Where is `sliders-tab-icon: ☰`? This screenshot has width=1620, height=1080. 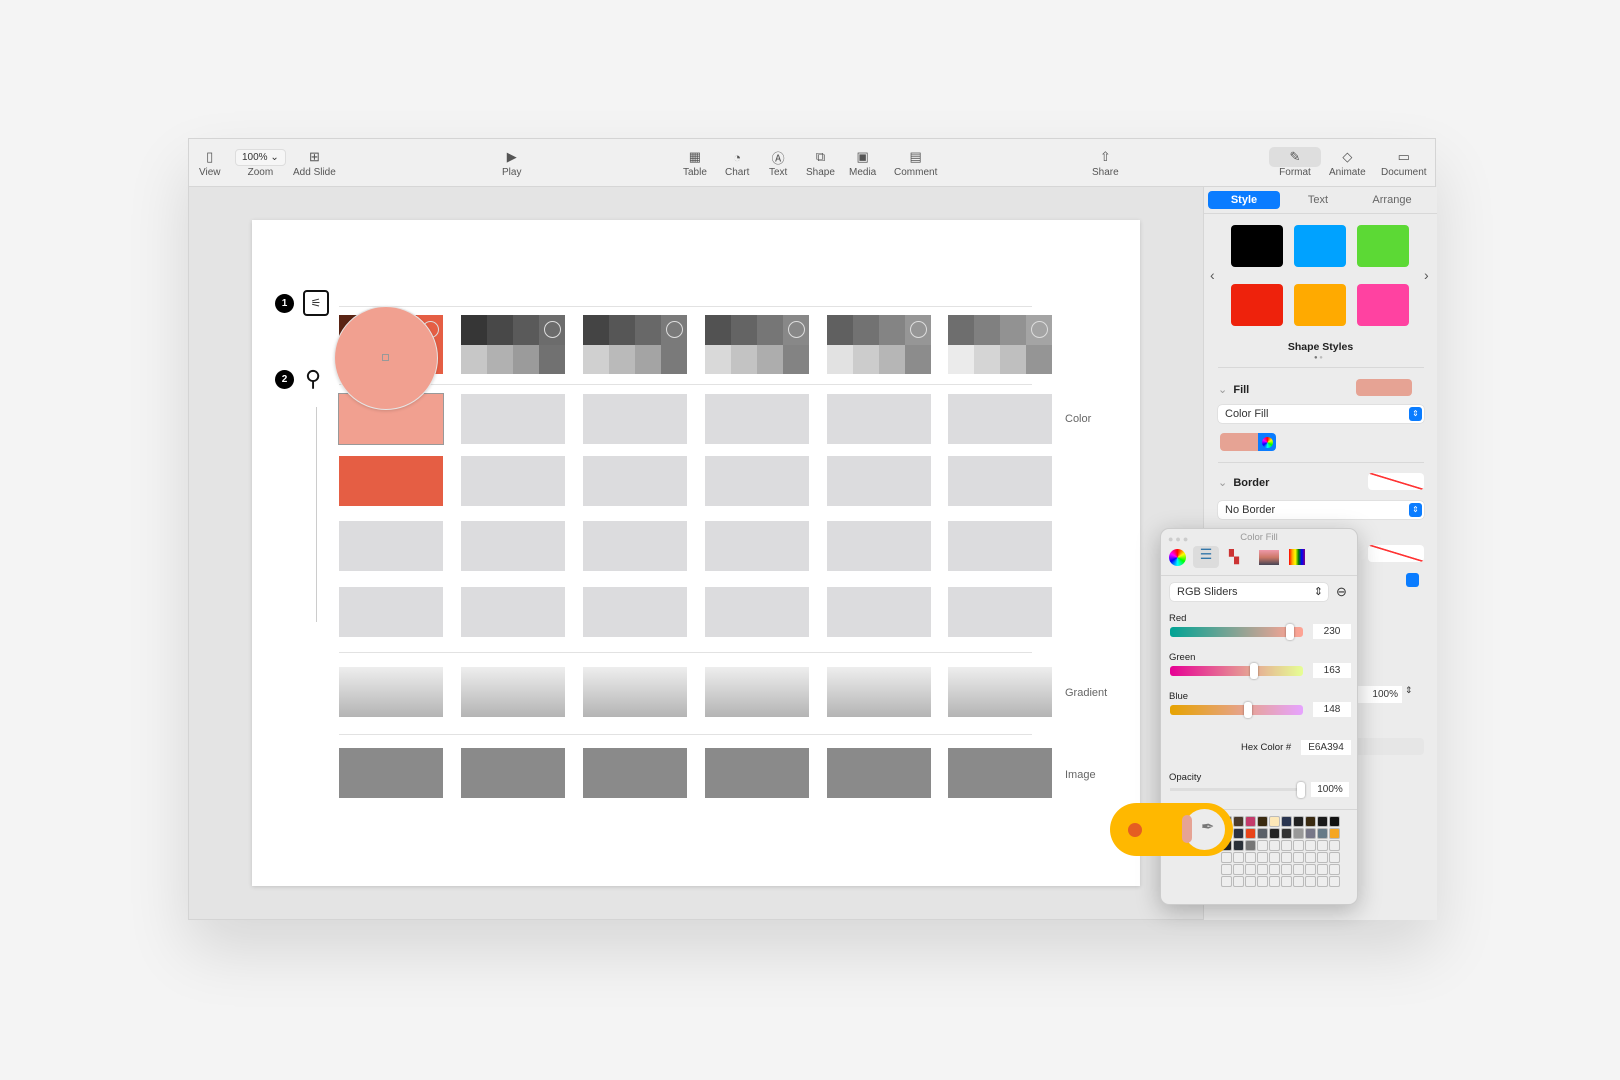 sliders-tab-icon: ☰ is located at coordinates (1206, 557).